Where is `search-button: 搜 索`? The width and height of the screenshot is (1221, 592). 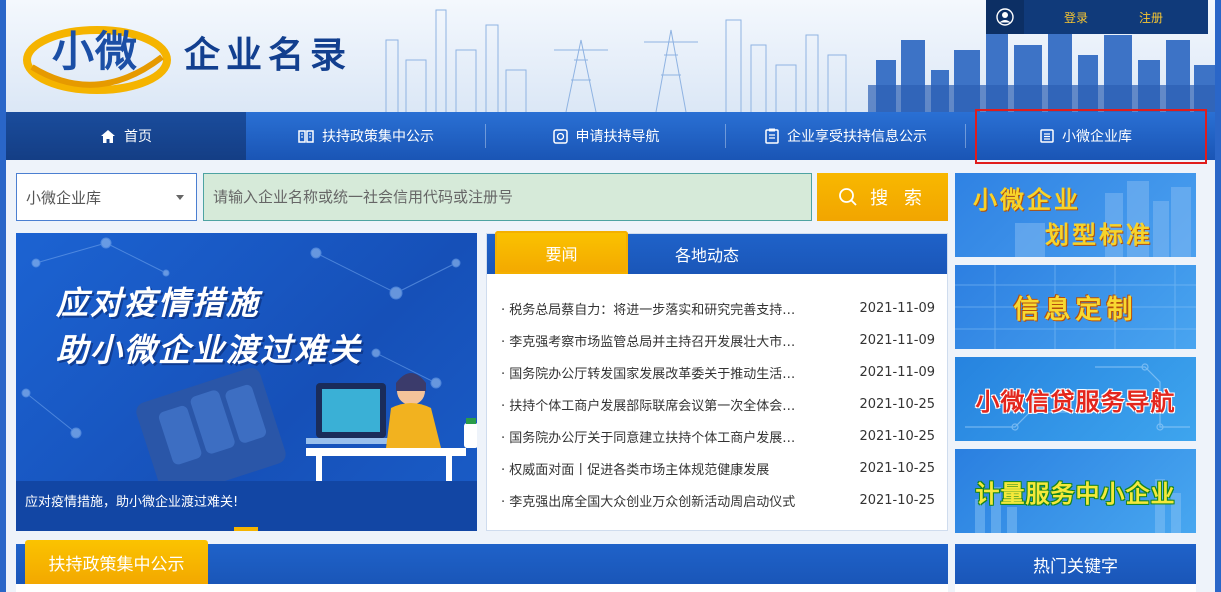 search-button: 搜 索 is located at coordinates (882, 197).